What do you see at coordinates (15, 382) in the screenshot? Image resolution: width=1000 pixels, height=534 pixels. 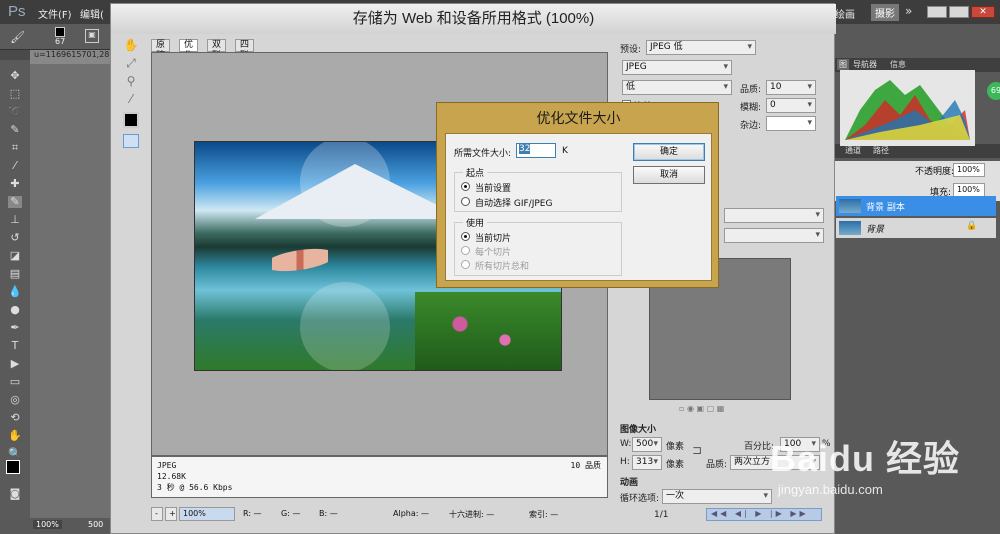 I see `shape-tool-icon: ▭` at bounding box center [15, 382].